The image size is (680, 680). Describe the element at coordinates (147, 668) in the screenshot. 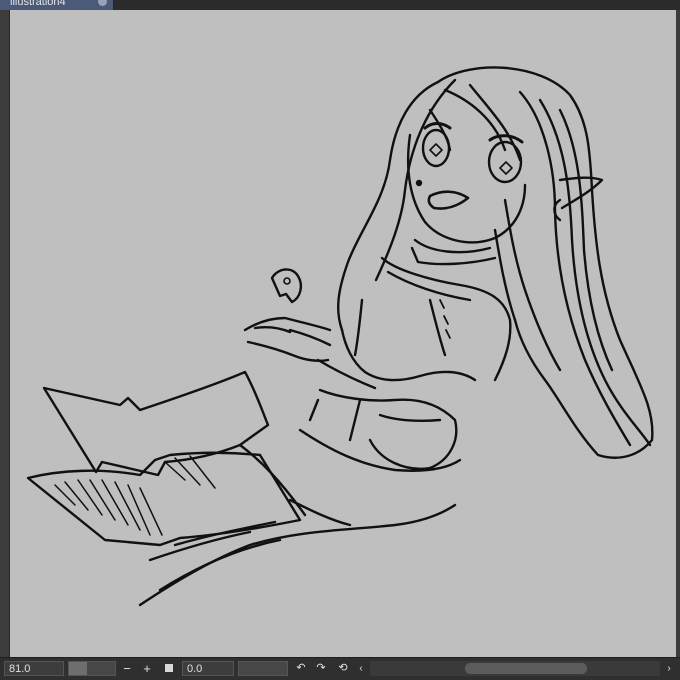

I see `plus-icon: +` at that location.